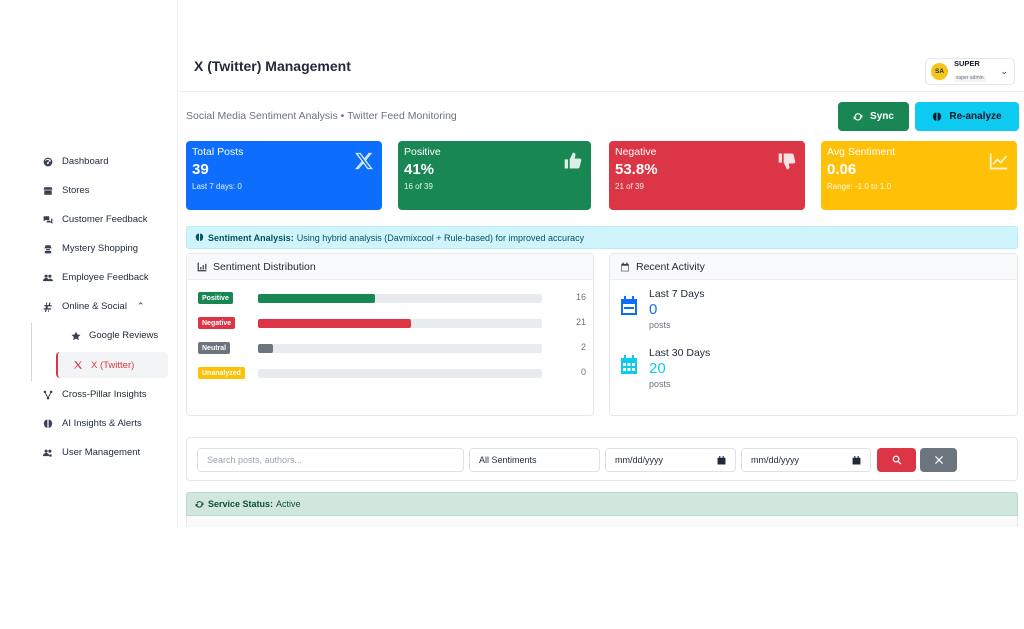  What do you see at coordinates (31, 352) in the screenshot?
I see `submenu-line` at bounding box center [31, 352].